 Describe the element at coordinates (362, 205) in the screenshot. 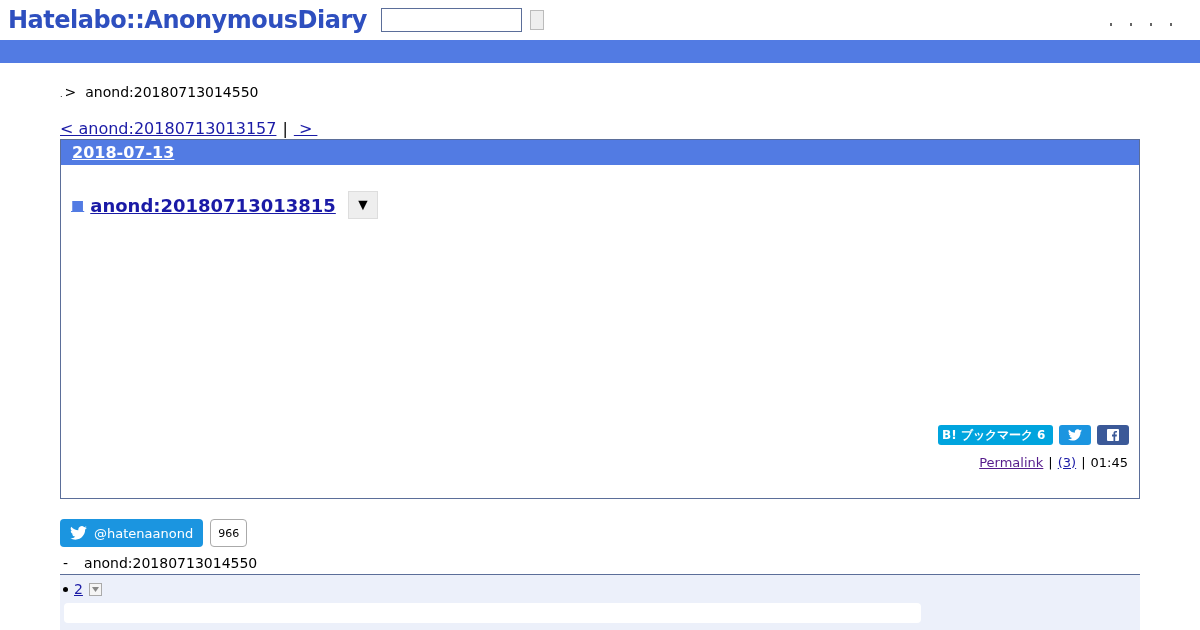

I see `menu-button: ▼` at that location.